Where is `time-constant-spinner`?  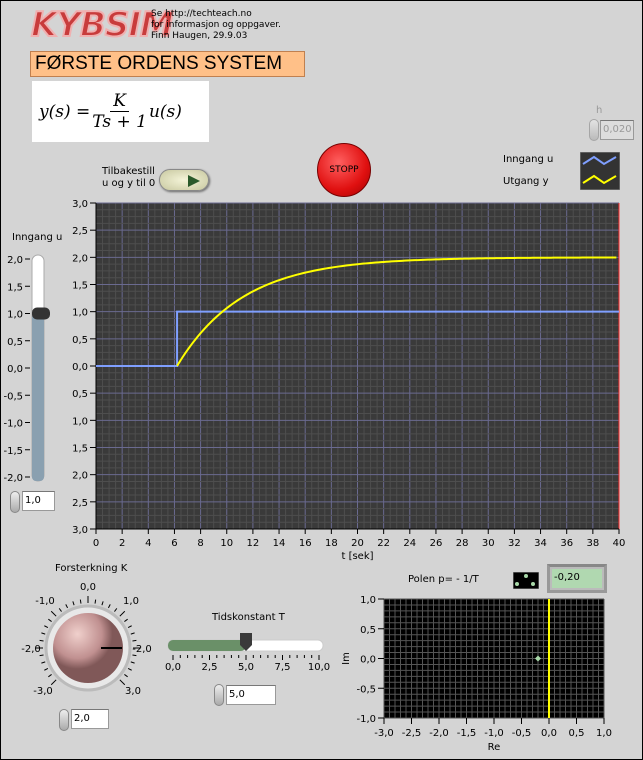 time-constant-spinner is located at coordinates (219, 695).